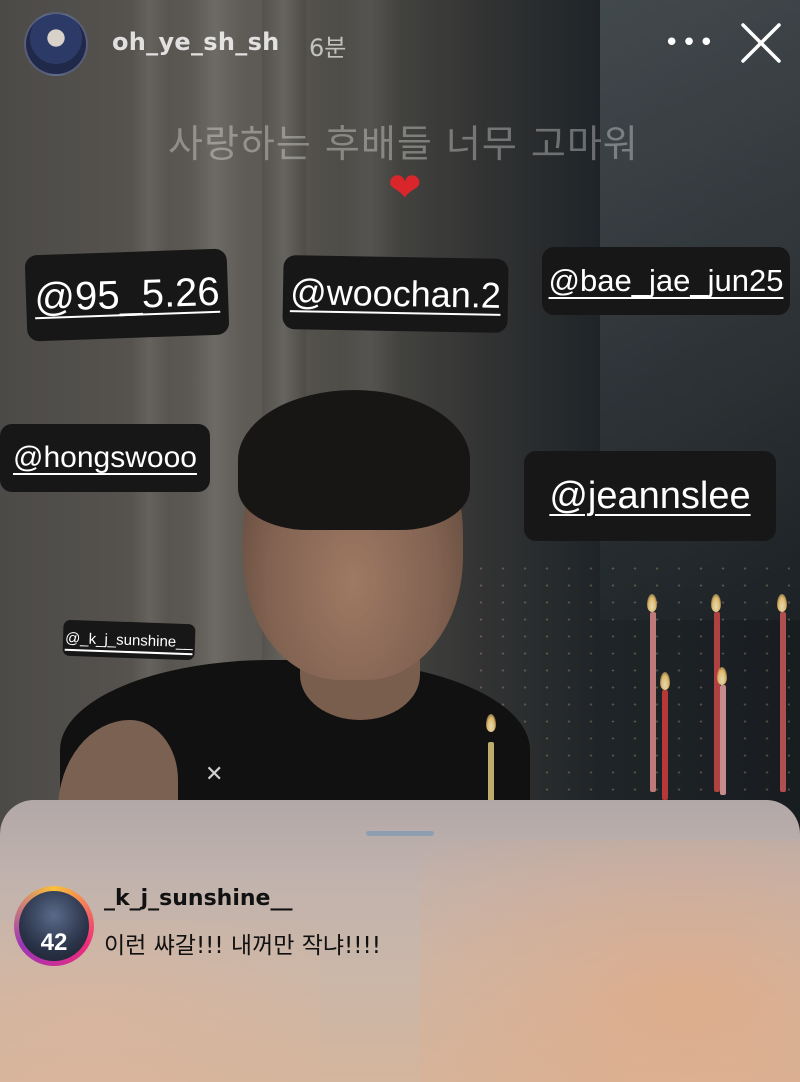 The width and height of the screenshot is (800, 1082). What do you see at coordinates (400, 45) in the screenshot?
I see `story-header: oh_ye_sh_sh 6분 •••` at bounding box center [400, 45].